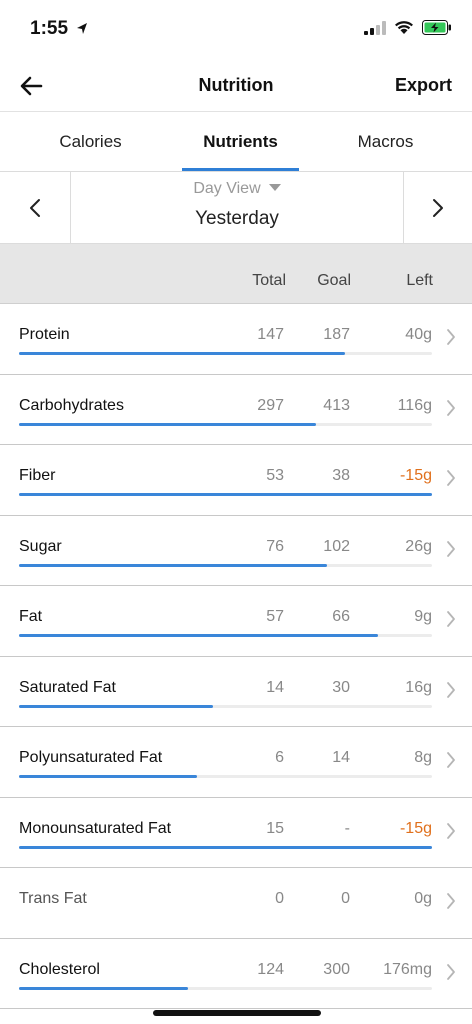  Describe the element at coordinates (334, 280) in the screenshot. I see `column-header-goal: Goal` at that location.